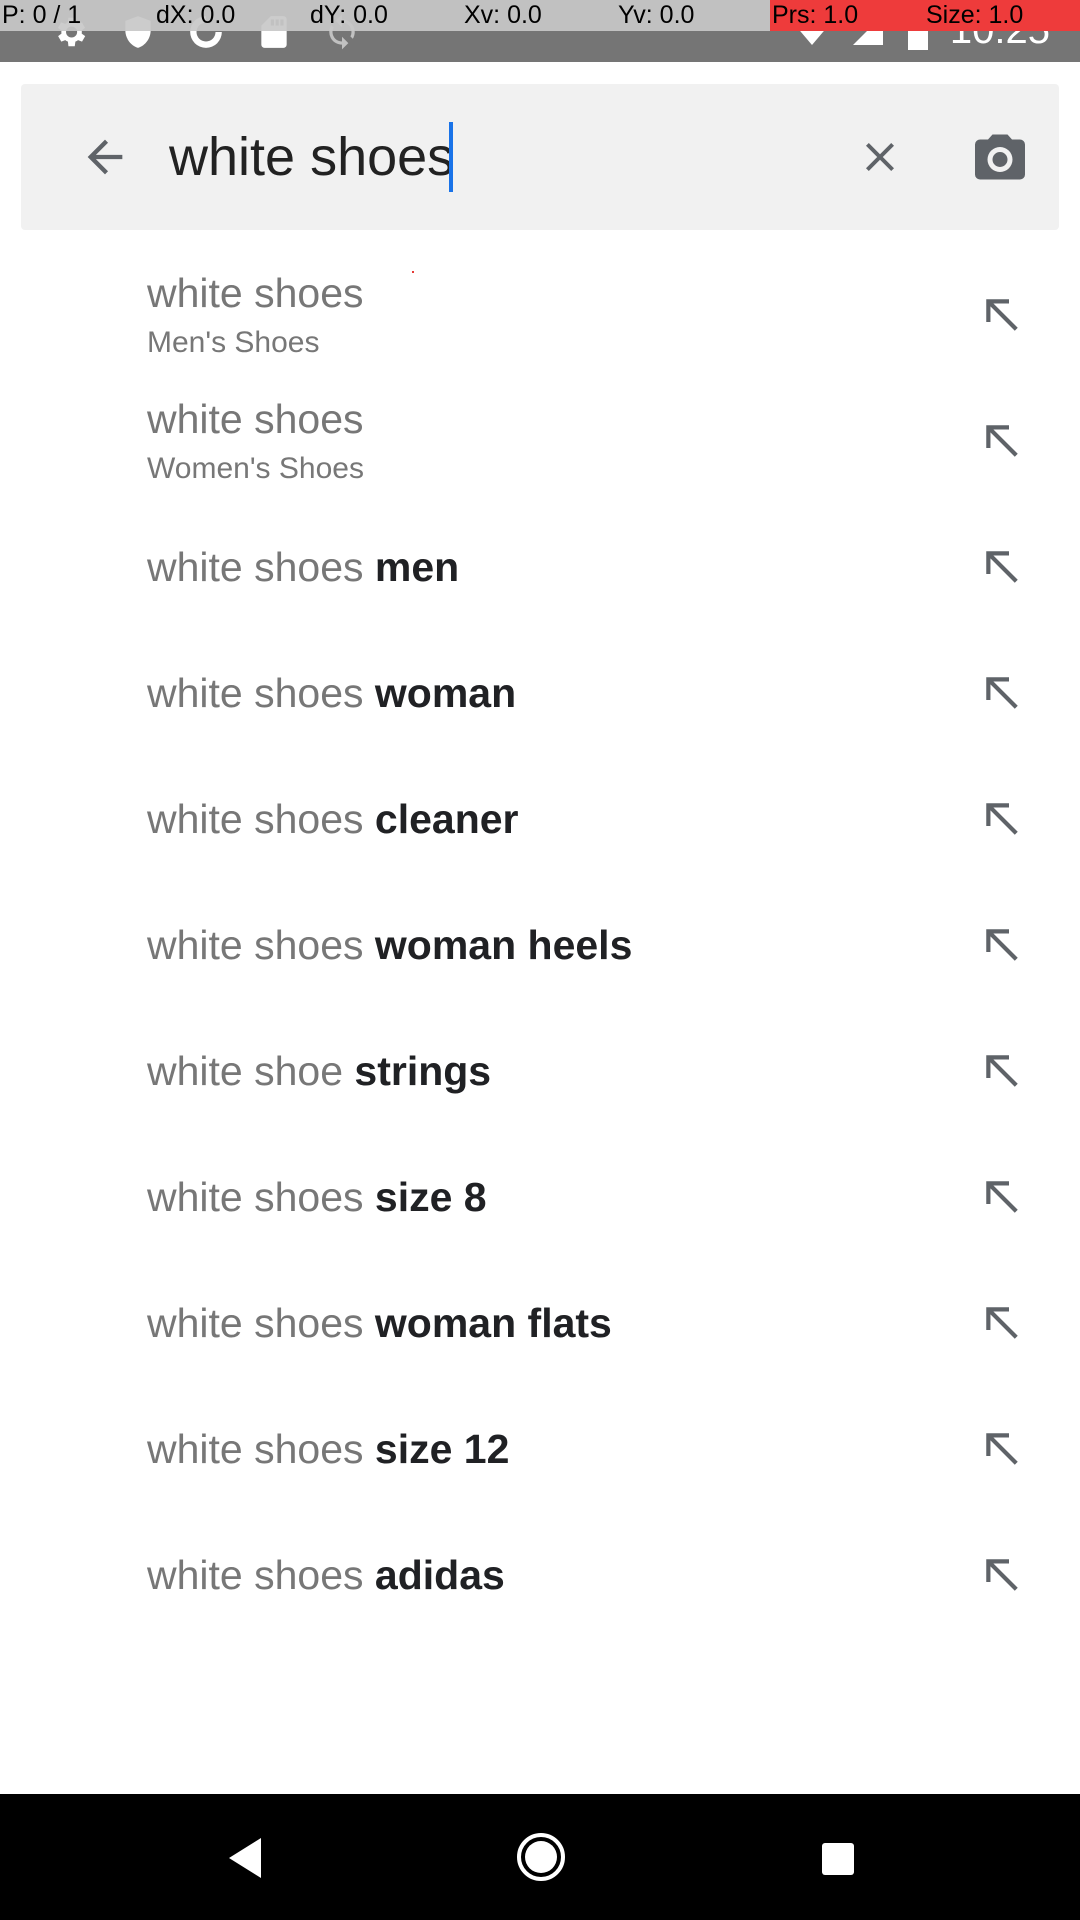 The image size is (1080, 1920). Describe the element at coordinates (494, 157) in the screenshot. I see `search-input` at that location.